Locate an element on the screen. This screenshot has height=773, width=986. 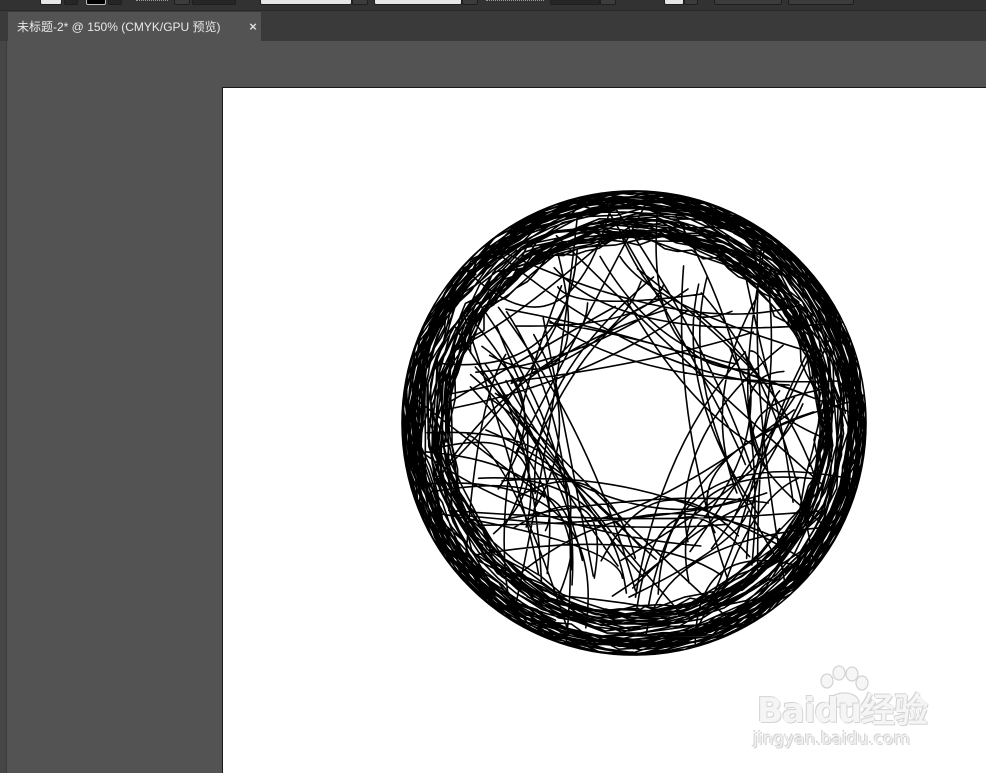
style-dropdown is located at coordinates (691, 2).